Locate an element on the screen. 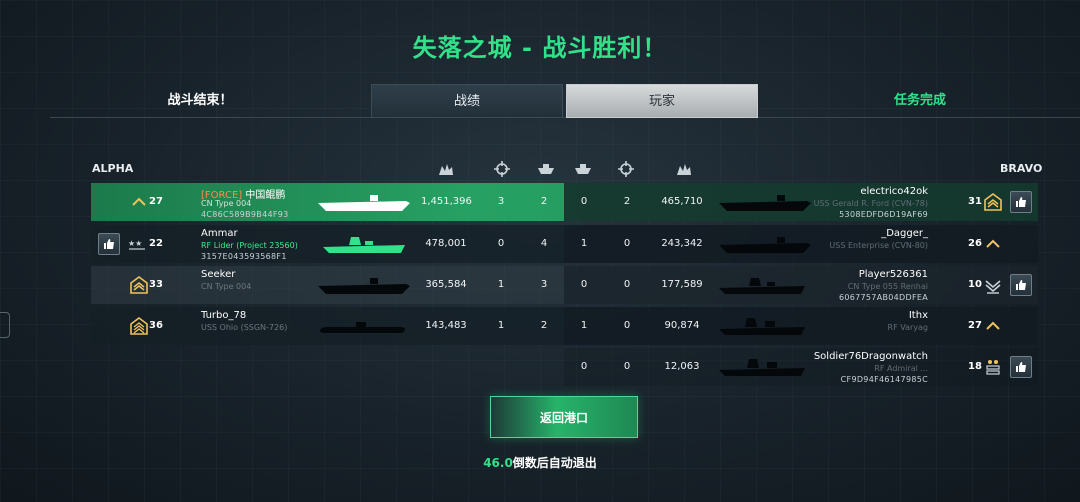 Image resolution: width=1080 pixels, height=502 pixels. team-bravo-label: BRAVO is located at coordinates (1021, 168).